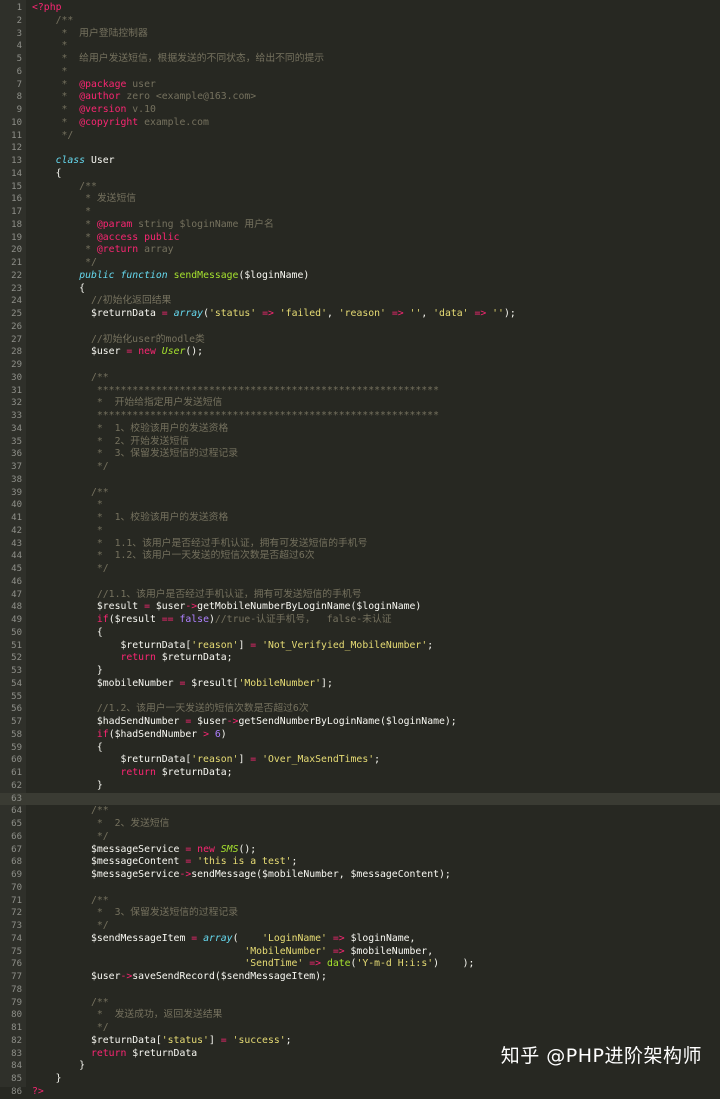 This screenshot has height=1099, width=720. I want to click on code-line: 68 $messageContent = 'this is a test';, so click(360, 862).